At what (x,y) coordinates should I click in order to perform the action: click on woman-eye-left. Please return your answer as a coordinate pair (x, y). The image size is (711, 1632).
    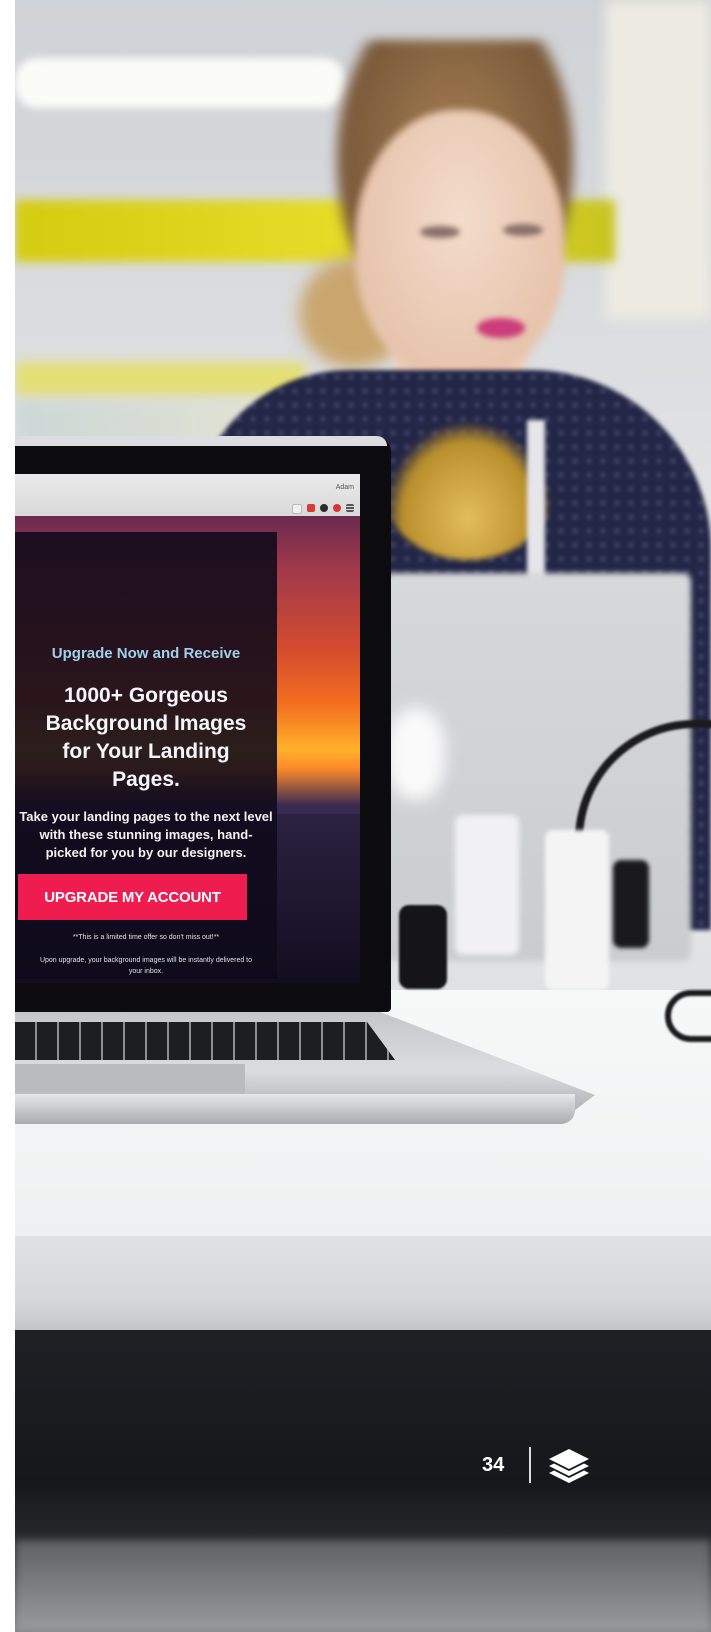
    Looking at the image, I should click on (440, 232).